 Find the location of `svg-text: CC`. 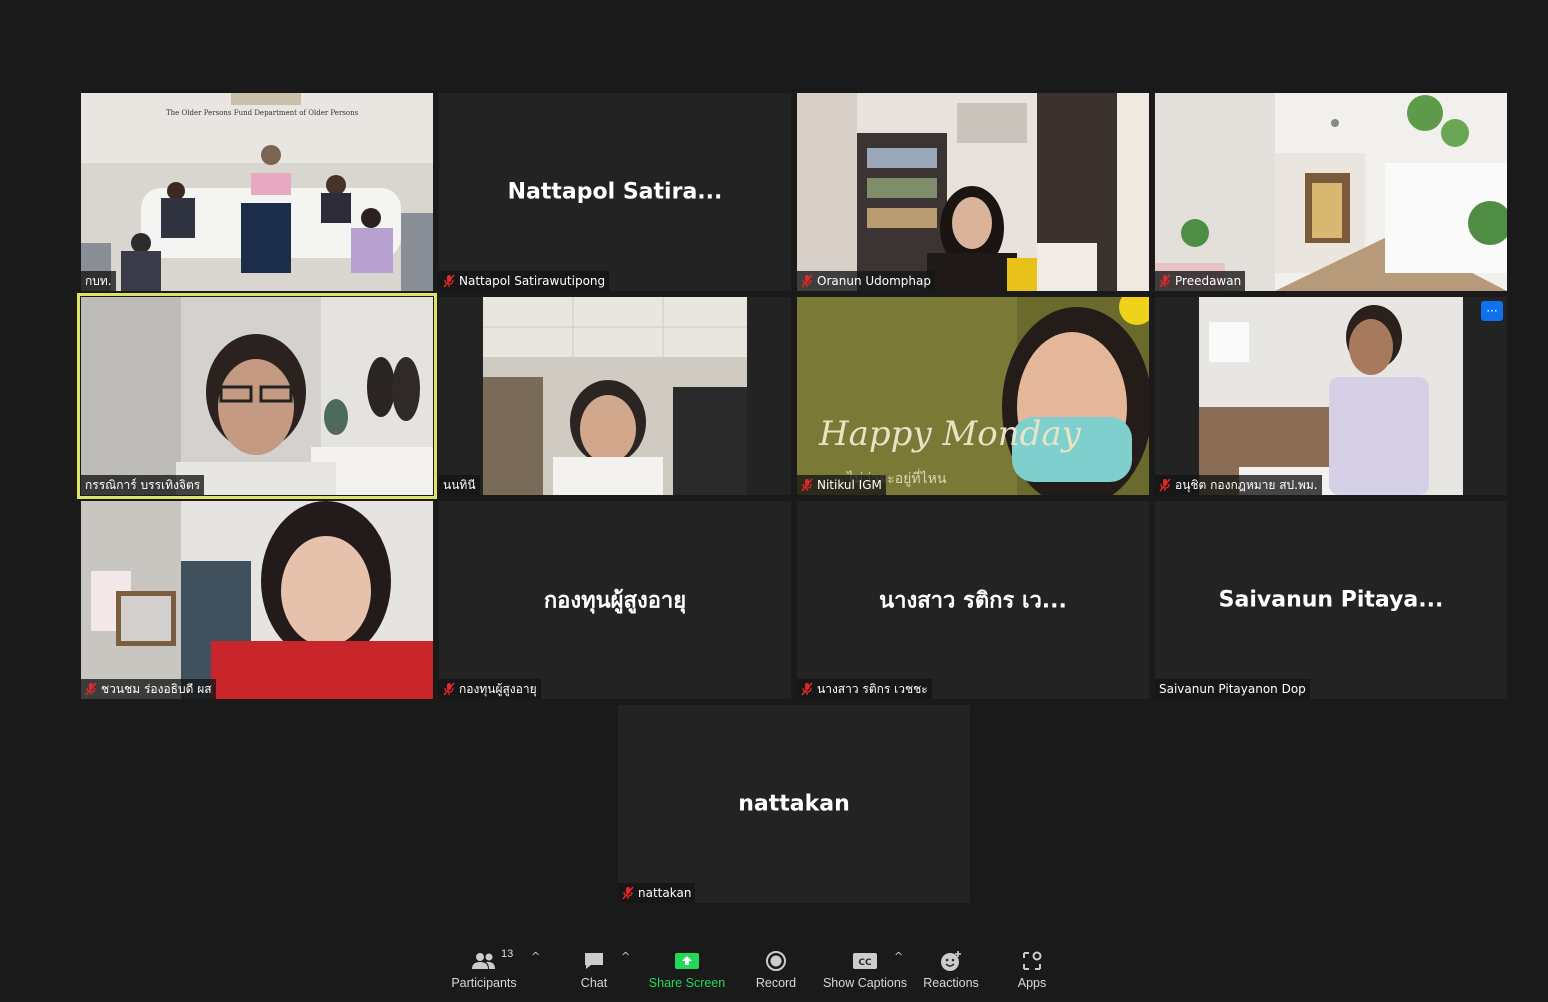

svg-text: CC is located at coordinates (865, 963).